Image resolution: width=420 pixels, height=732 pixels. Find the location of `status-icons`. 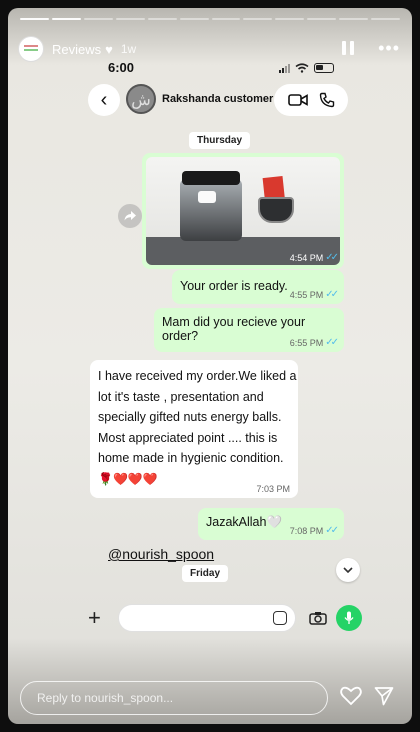

status-icons is located at coordinates (306, 68).